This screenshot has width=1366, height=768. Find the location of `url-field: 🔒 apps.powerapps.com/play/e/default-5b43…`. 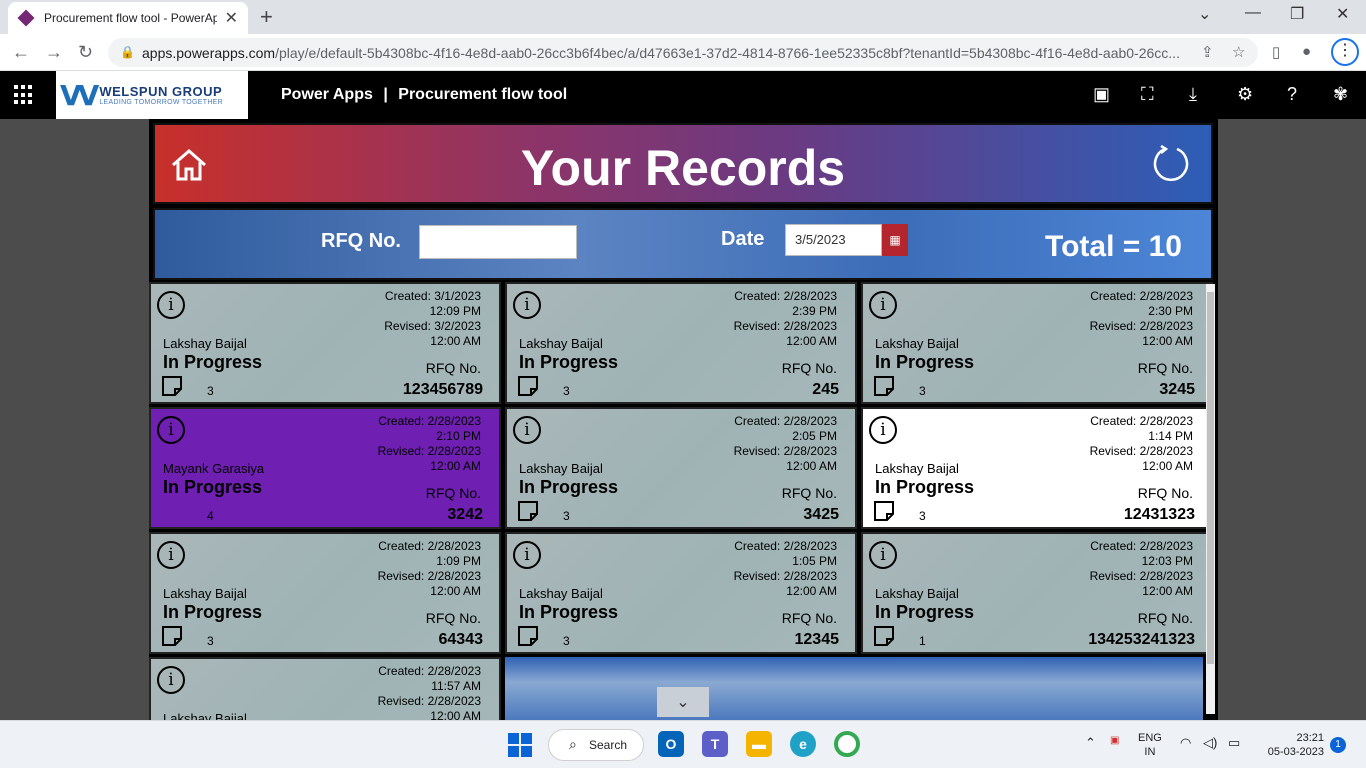

url-field: 🔒 apps.powerapps.com/play/e/default-5b43… is located at coordinates (683, 52).